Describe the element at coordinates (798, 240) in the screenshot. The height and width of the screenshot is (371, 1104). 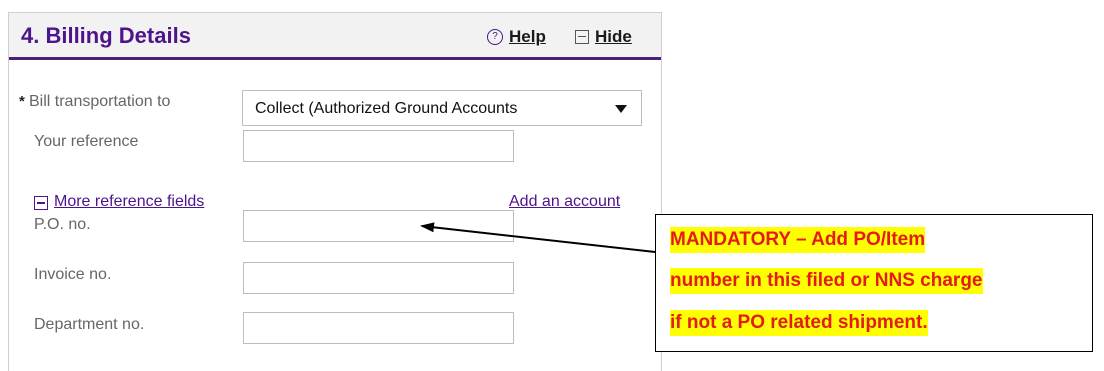
I see `callout-line-1: MANDATORY – Add PO/Item` at that location.